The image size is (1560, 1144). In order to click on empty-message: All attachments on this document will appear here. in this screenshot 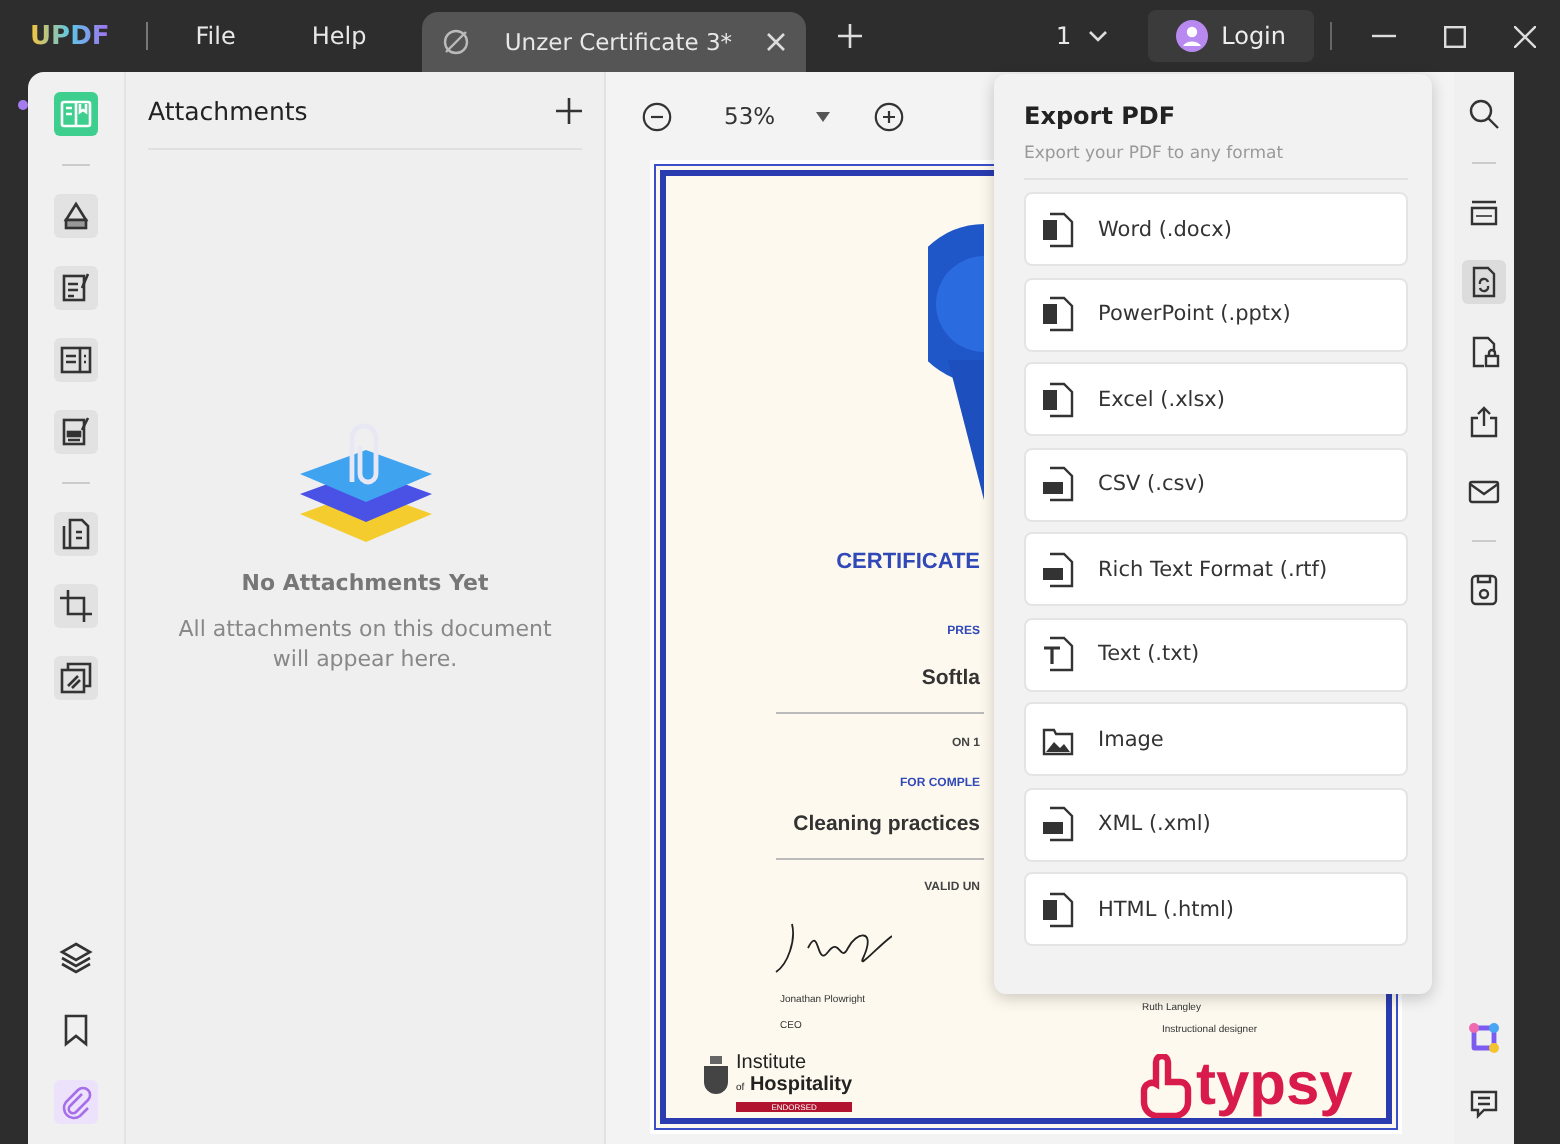, I will do `click(365, 644)`.